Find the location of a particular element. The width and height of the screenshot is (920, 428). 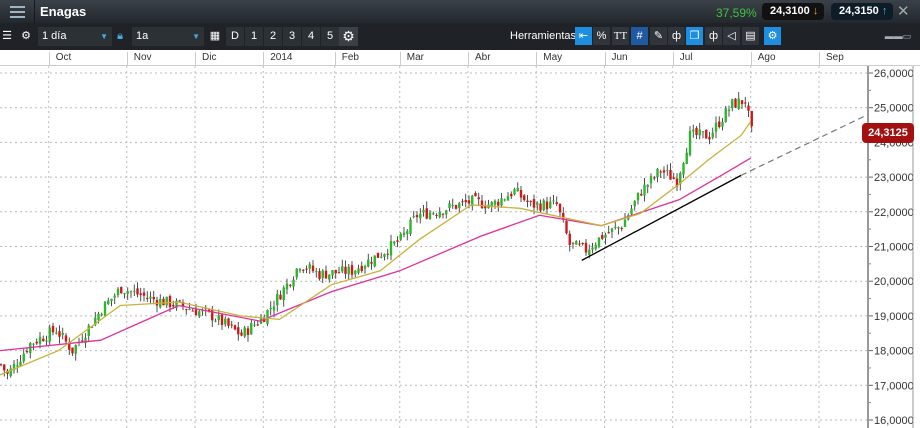

candles-icon: ф is located at coordinates (713, 36).